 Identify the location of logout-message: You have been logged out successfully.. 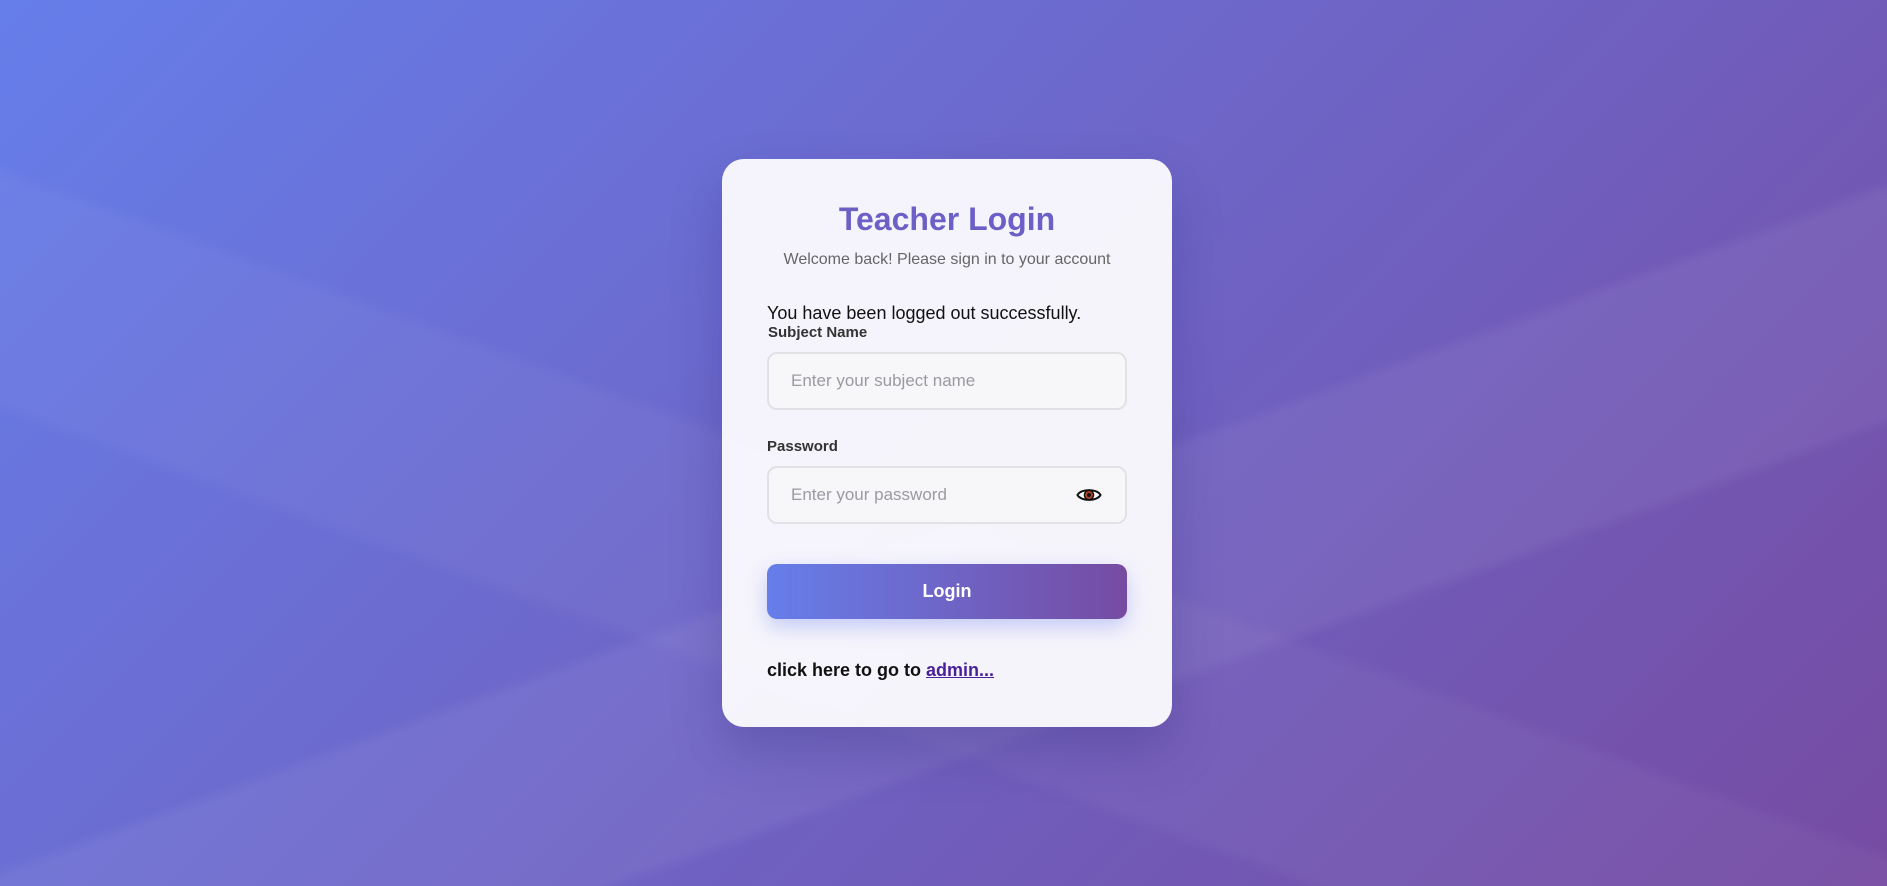
(924, 313).